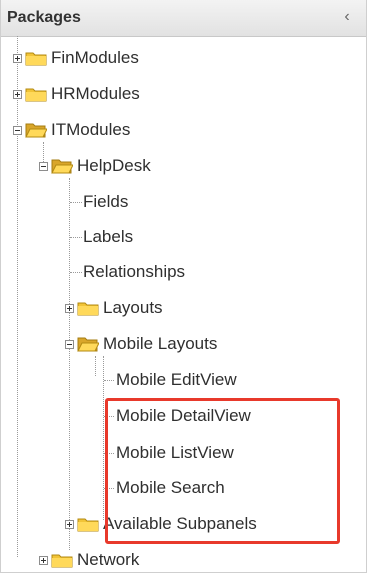 This screenshot has width=367, height=574. I want to click on tree-node-fields: Fields, so click(105, 202).